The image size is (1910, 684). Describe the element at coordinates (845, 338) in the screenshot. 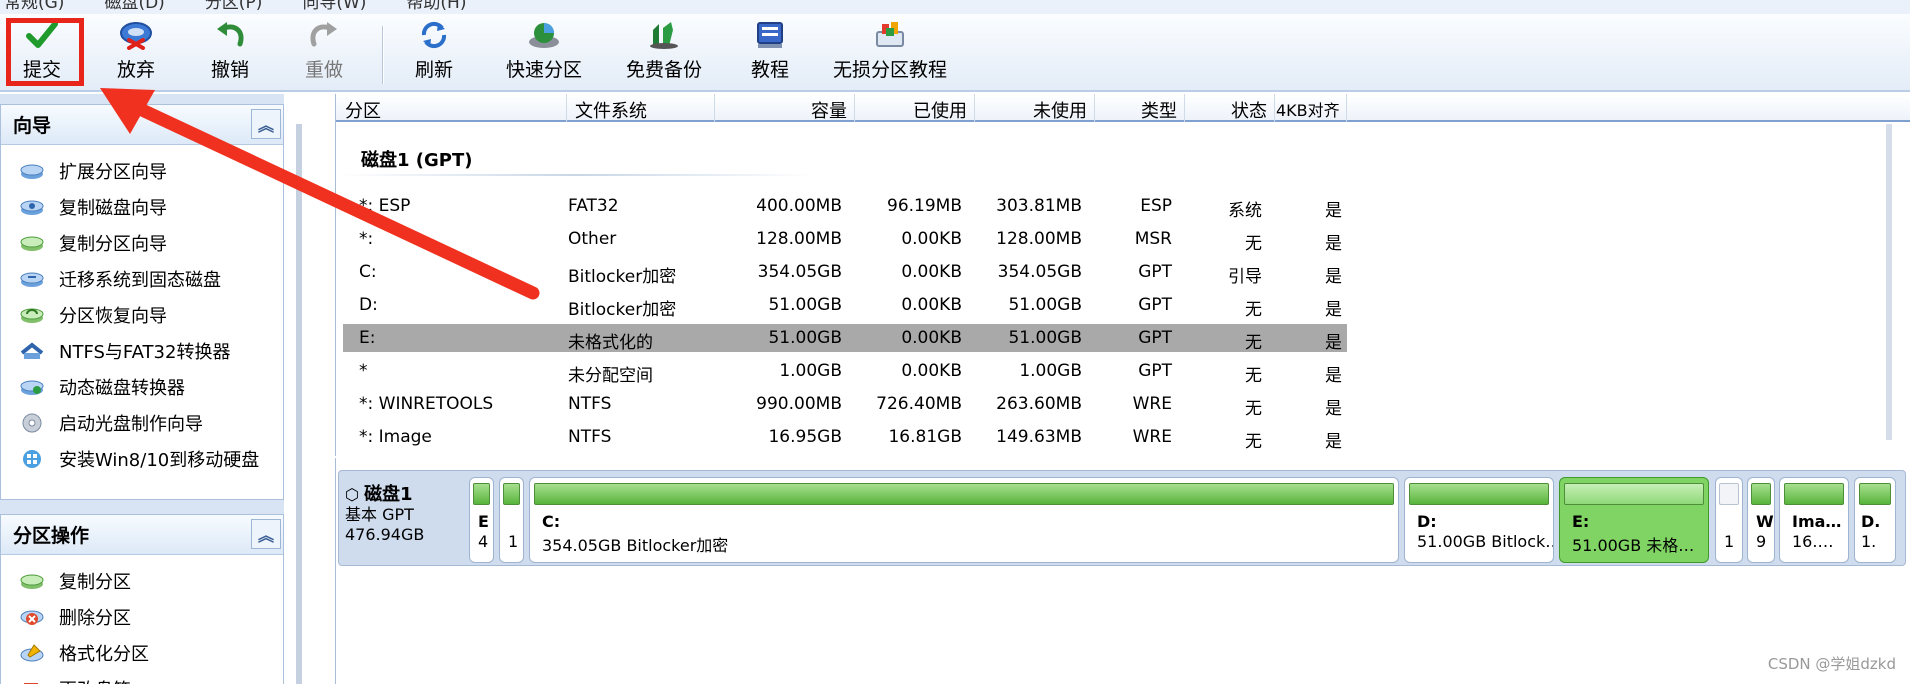

I see `table-row-selected: E: 未格式化的 51.00GB 0.00KB 51.00GB GPT 无 是` at that location.